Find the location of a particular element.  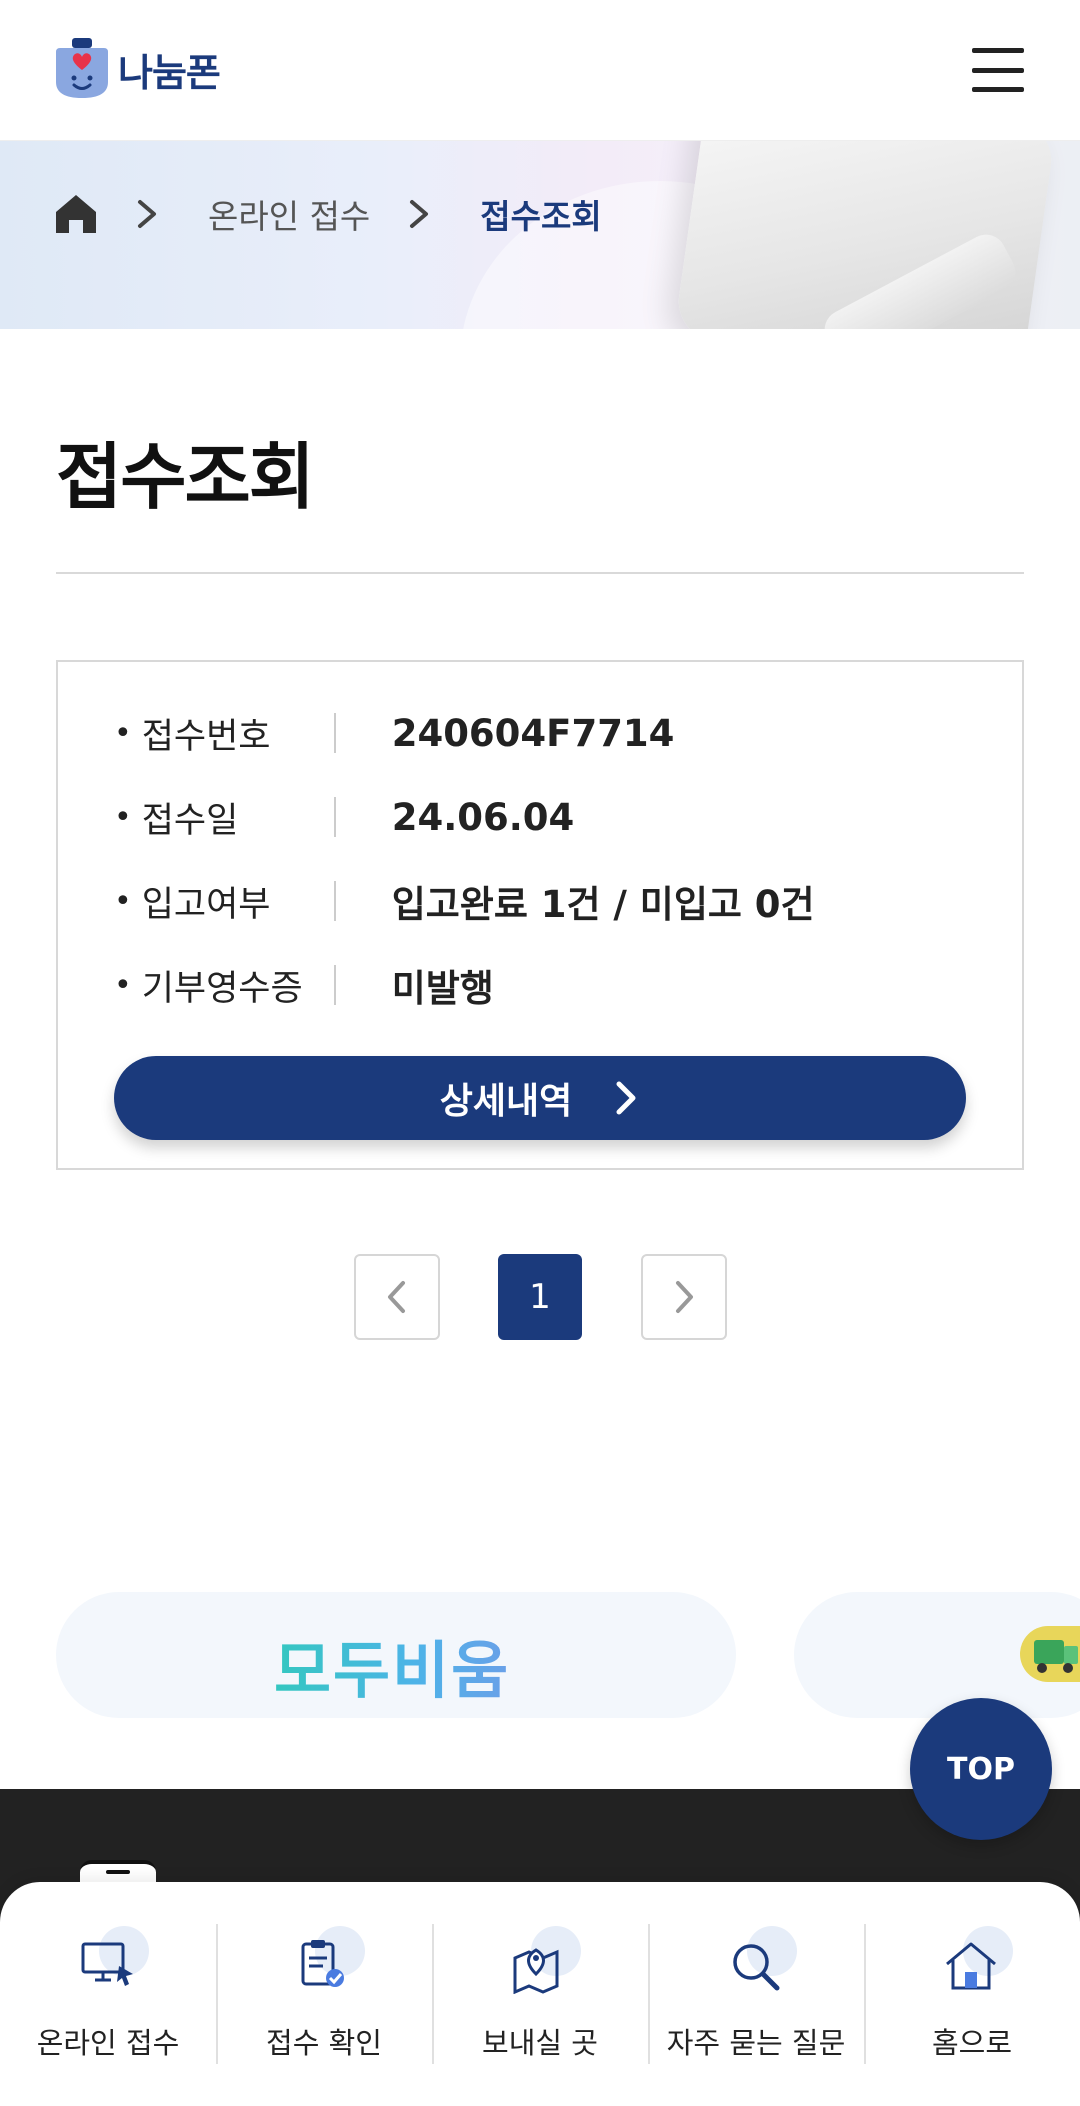

logo-mark-icon is located at coordinates (82, 69).